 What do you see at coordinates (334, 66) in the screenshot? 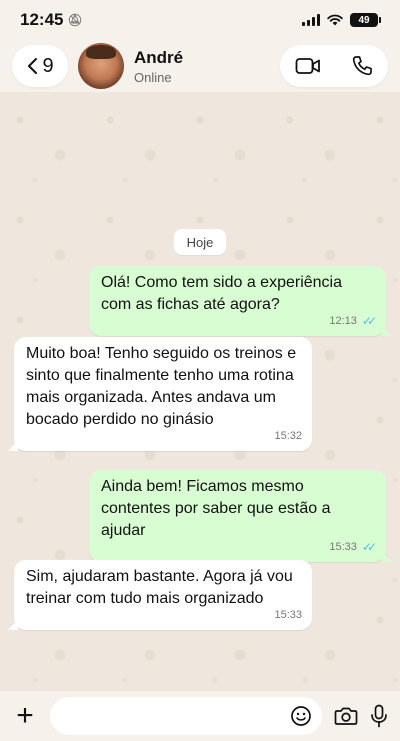
I see `call-actions` at bounding box center [334, 66].